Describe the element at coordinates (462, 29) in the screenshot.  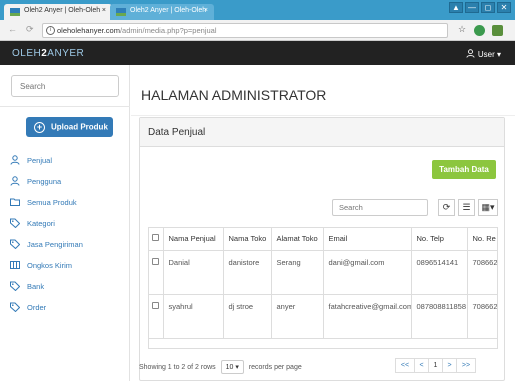
I see `star-icon: ☆` at that location.